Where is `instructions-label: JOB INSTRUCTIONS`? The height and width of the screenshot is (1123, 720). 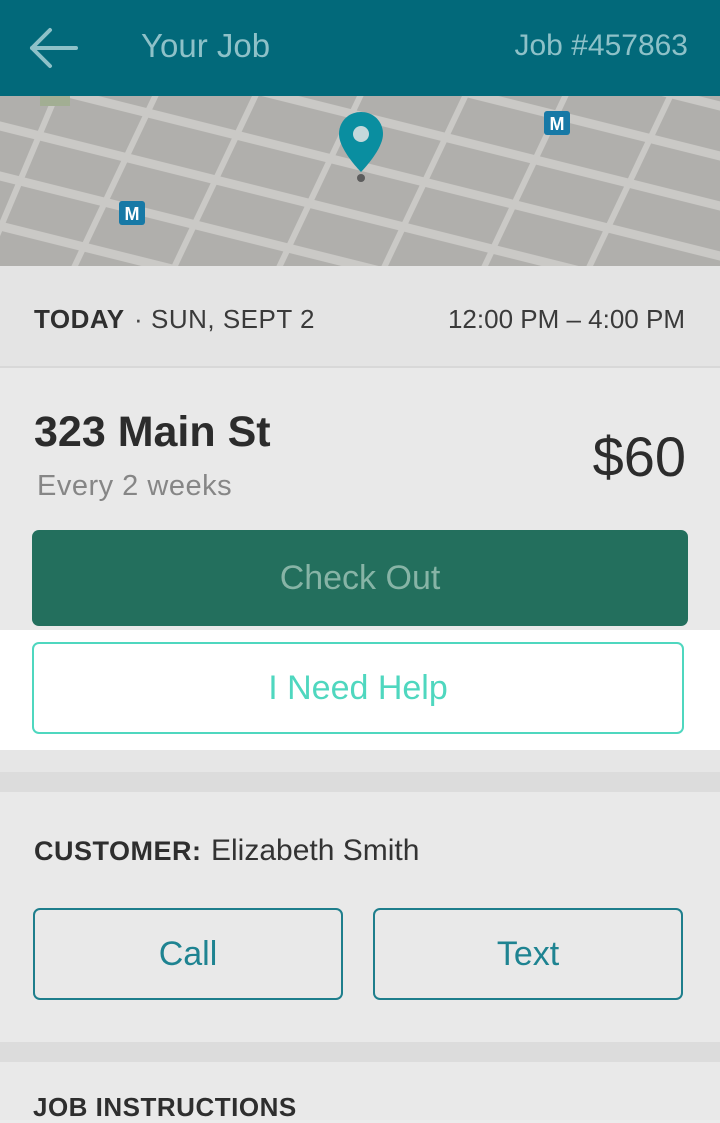
instructions-label: JOB INSTRUCTIONS is located at coordinates (165, 1107).